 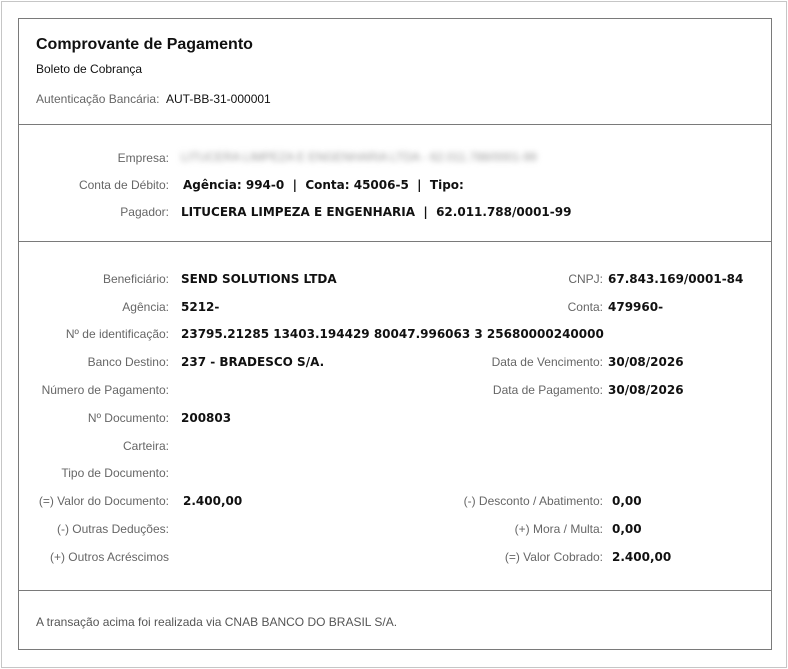 What do you see at coordinates (627, 501) in the screenshot?
I see `desconto-value: 0,00` at bounding box center [627, 501].